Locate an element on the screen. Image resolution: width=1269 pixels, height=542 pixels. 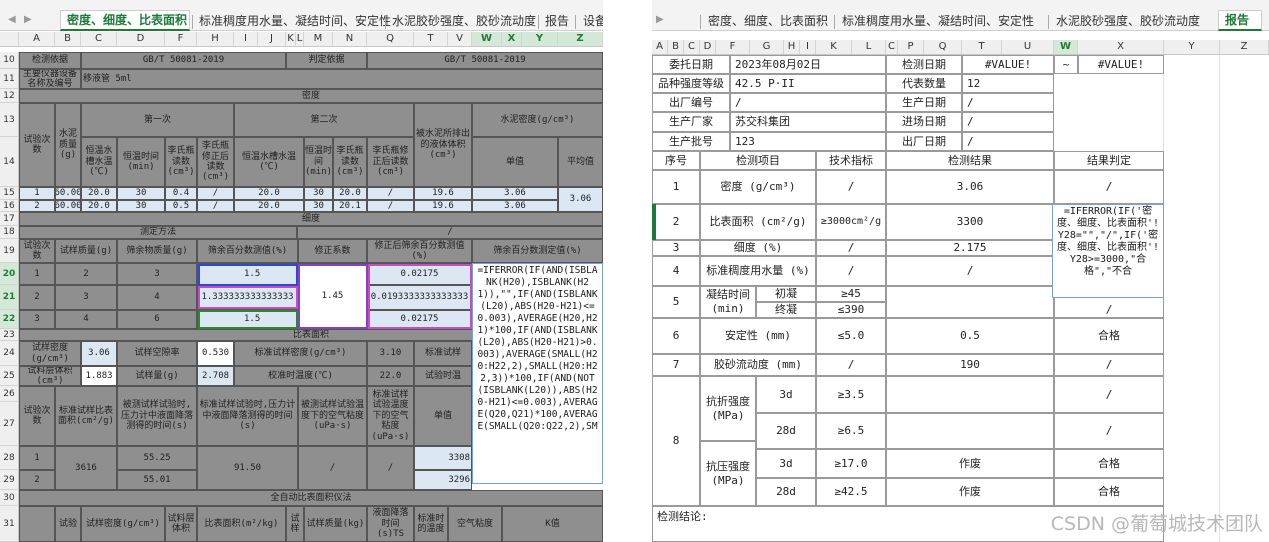
cell: 19.6 is located at coordinates (443, 193).